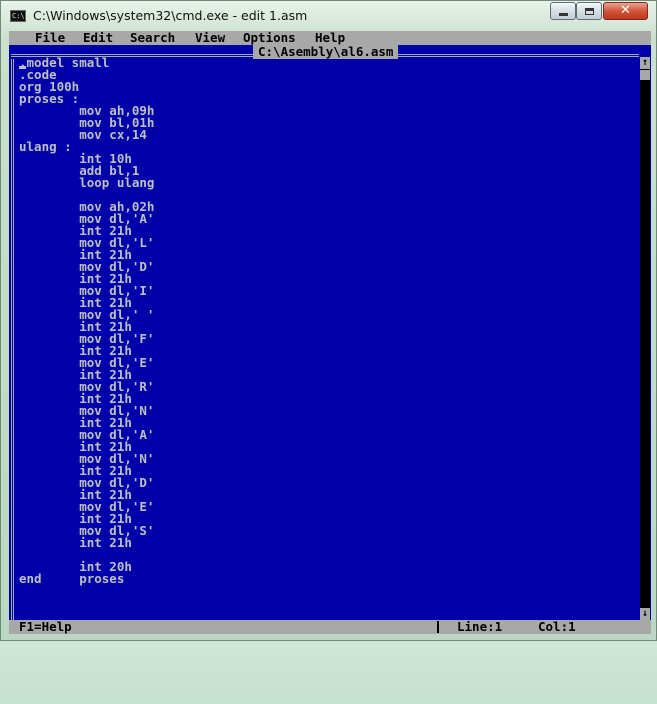  What do you see at coordinates (22, 67) in the screenshot?
I see `text-cursor` at bounding box center [22, 67].